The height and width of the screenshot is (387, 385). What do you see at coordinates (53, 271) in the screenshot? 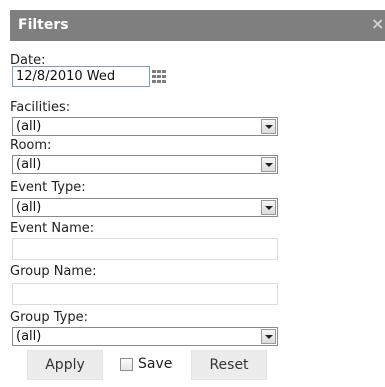
I see `group-name-label: Group Name:` at bounding box center [53, 271].